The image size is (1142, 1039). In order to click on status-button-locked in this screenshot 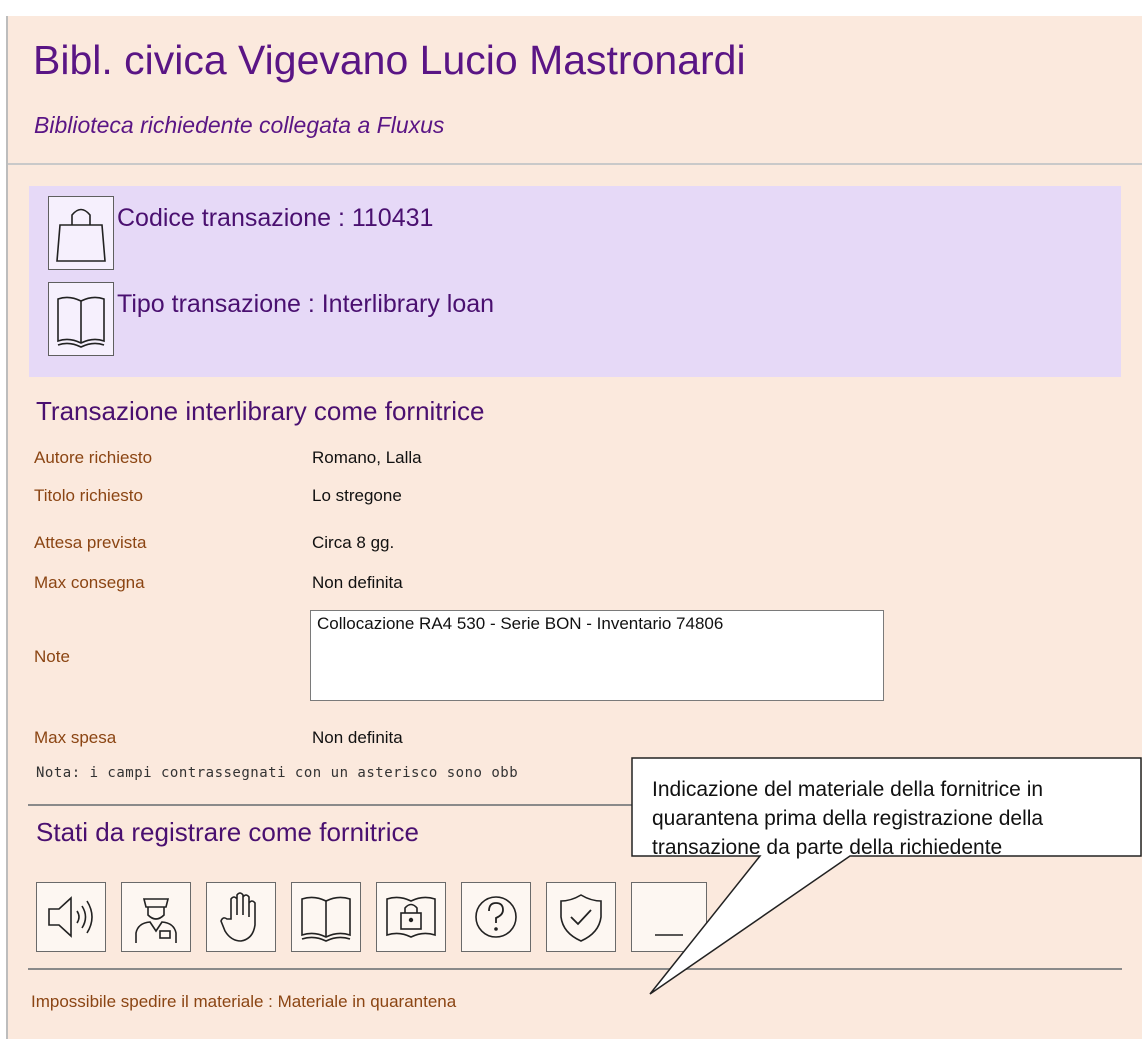, I will do `click(411, 917)`.